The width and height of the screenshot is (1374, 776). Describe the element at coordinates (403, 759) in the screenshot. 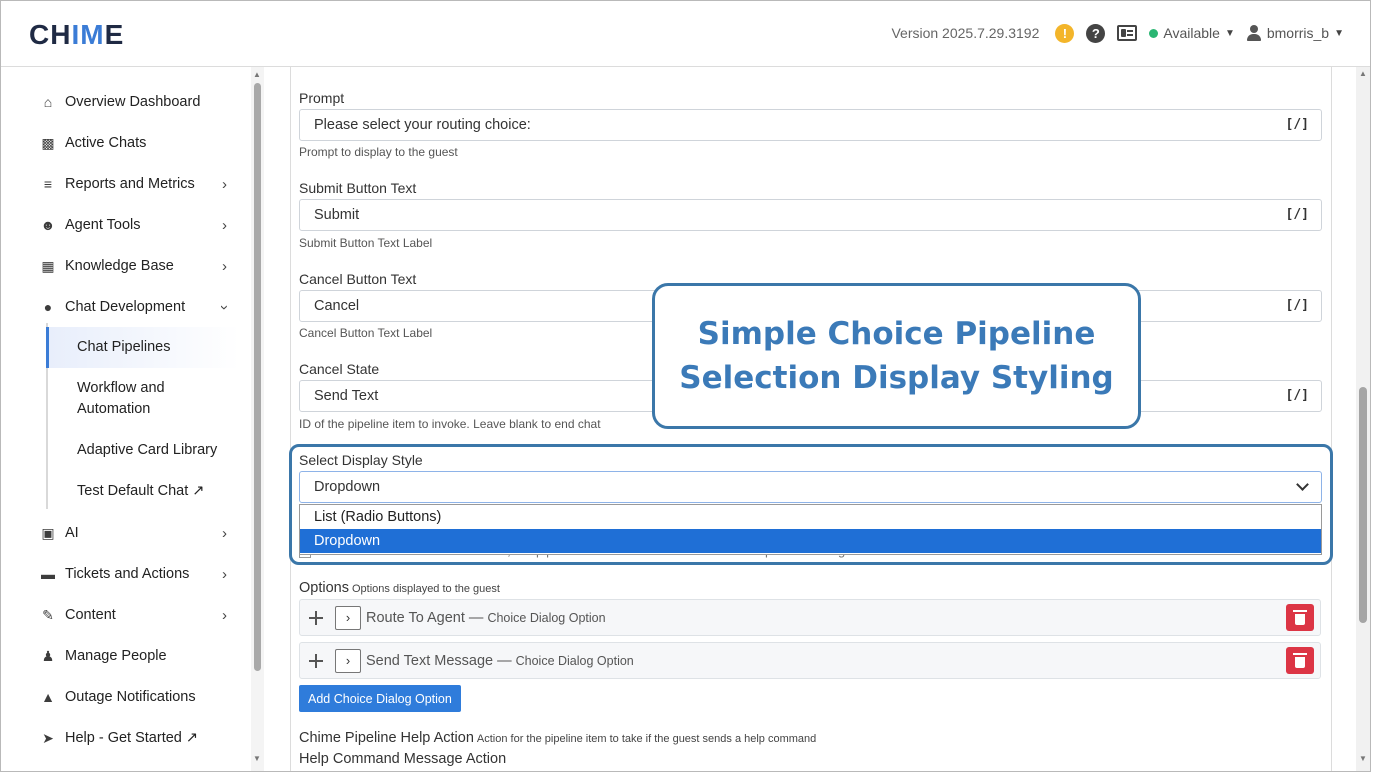

I see `help-message-label: Help Command Message Action` at that location.